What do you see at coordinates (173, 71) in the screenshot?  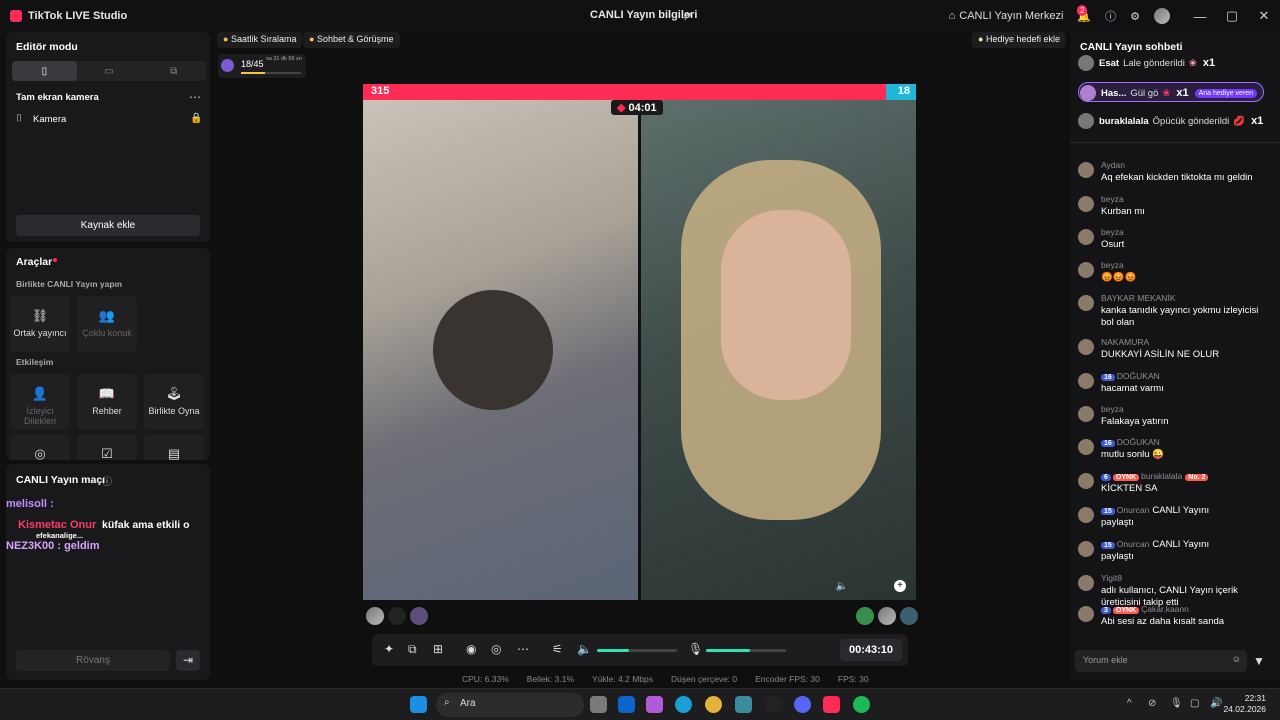 I see `layout-icon: ⧉` at bounding box center [173, 71].